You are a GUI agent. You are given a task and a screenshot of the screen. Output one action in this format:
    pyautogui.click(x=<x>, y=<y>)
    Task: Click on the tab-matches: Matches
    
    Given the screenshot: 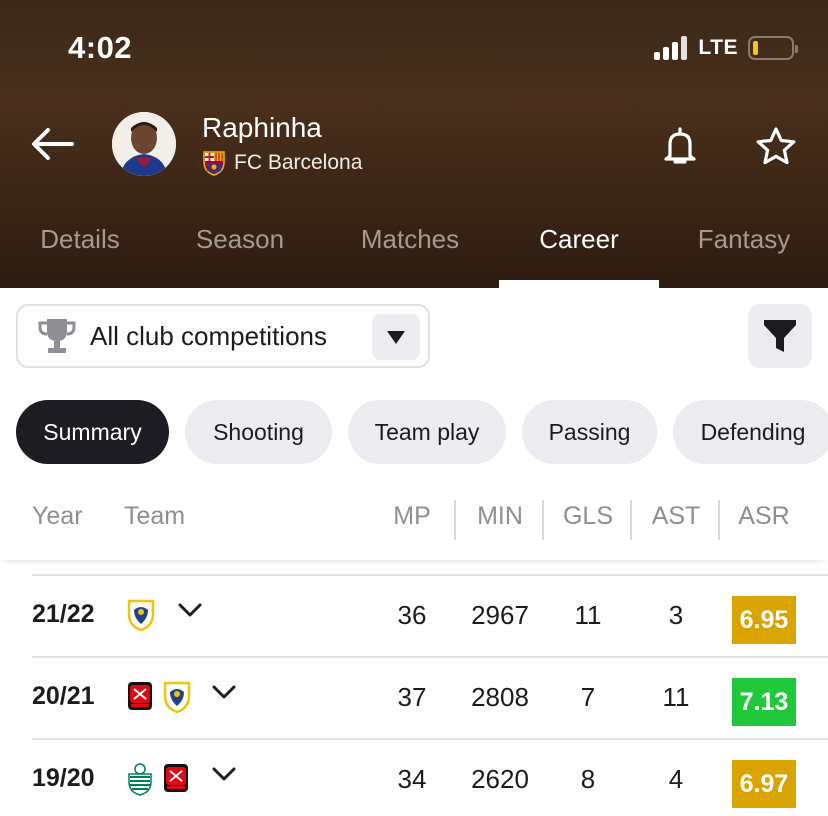 What is the action you would take?
    pyautogui.click(x=410, y=251)
    